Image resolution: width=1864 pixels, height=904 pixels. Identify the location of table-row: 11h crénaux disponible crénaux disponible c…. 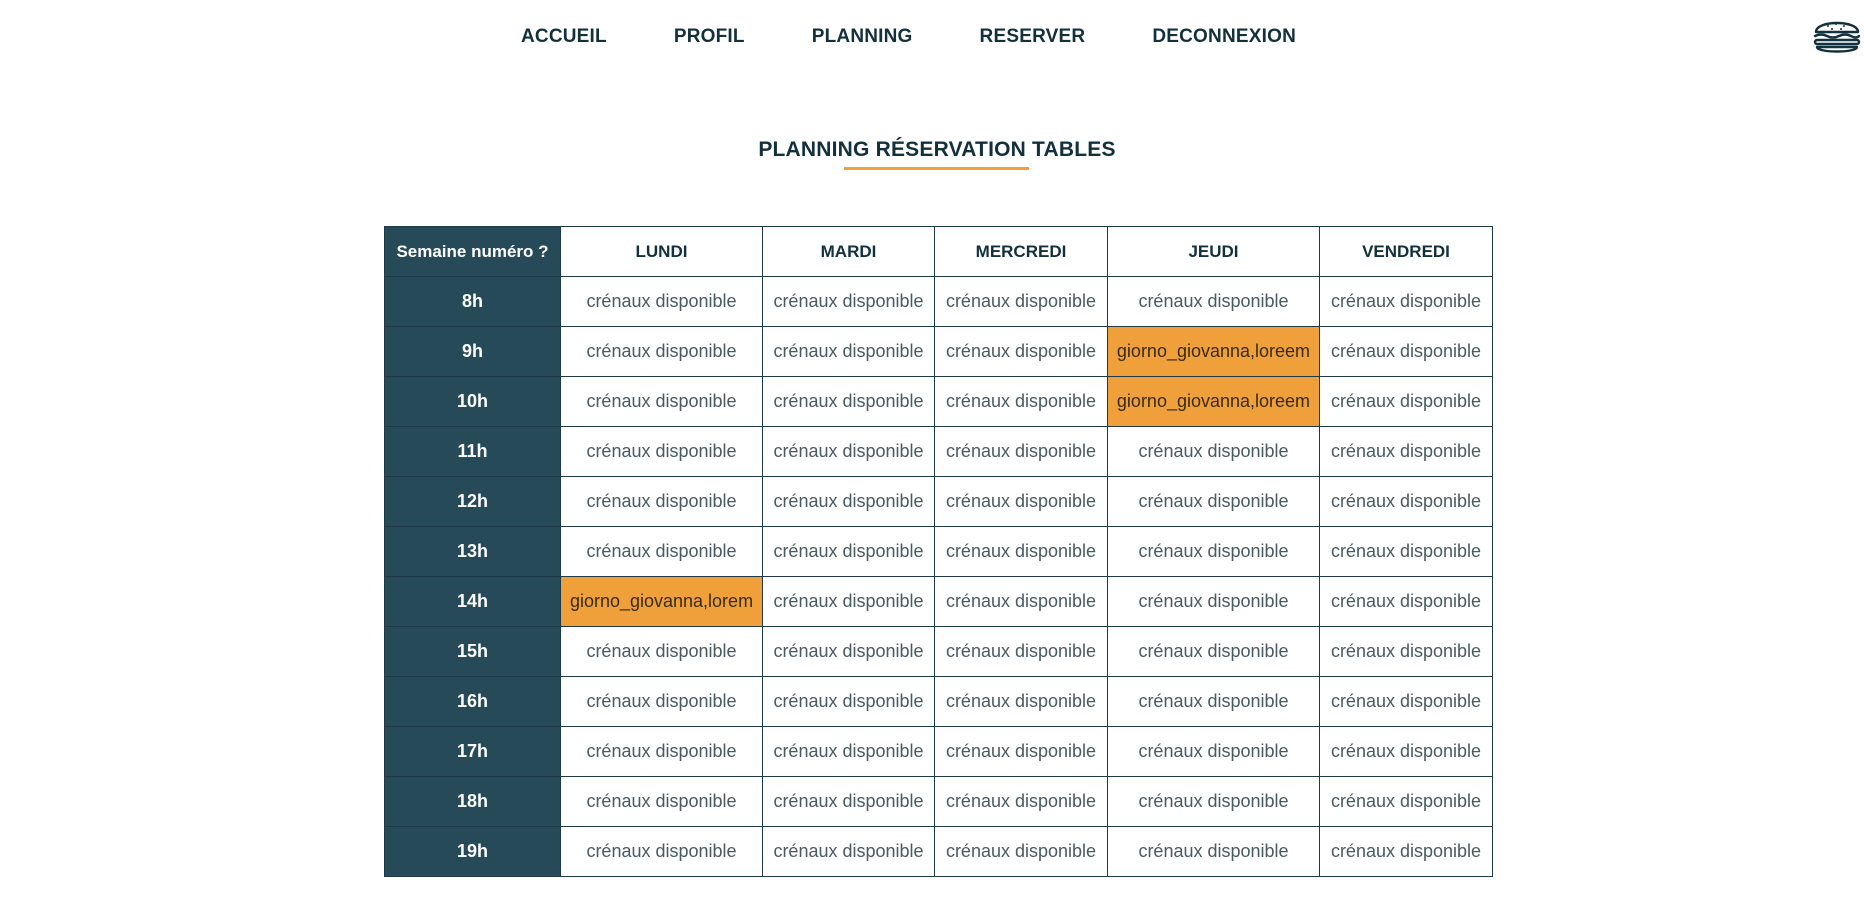
(938, 451).